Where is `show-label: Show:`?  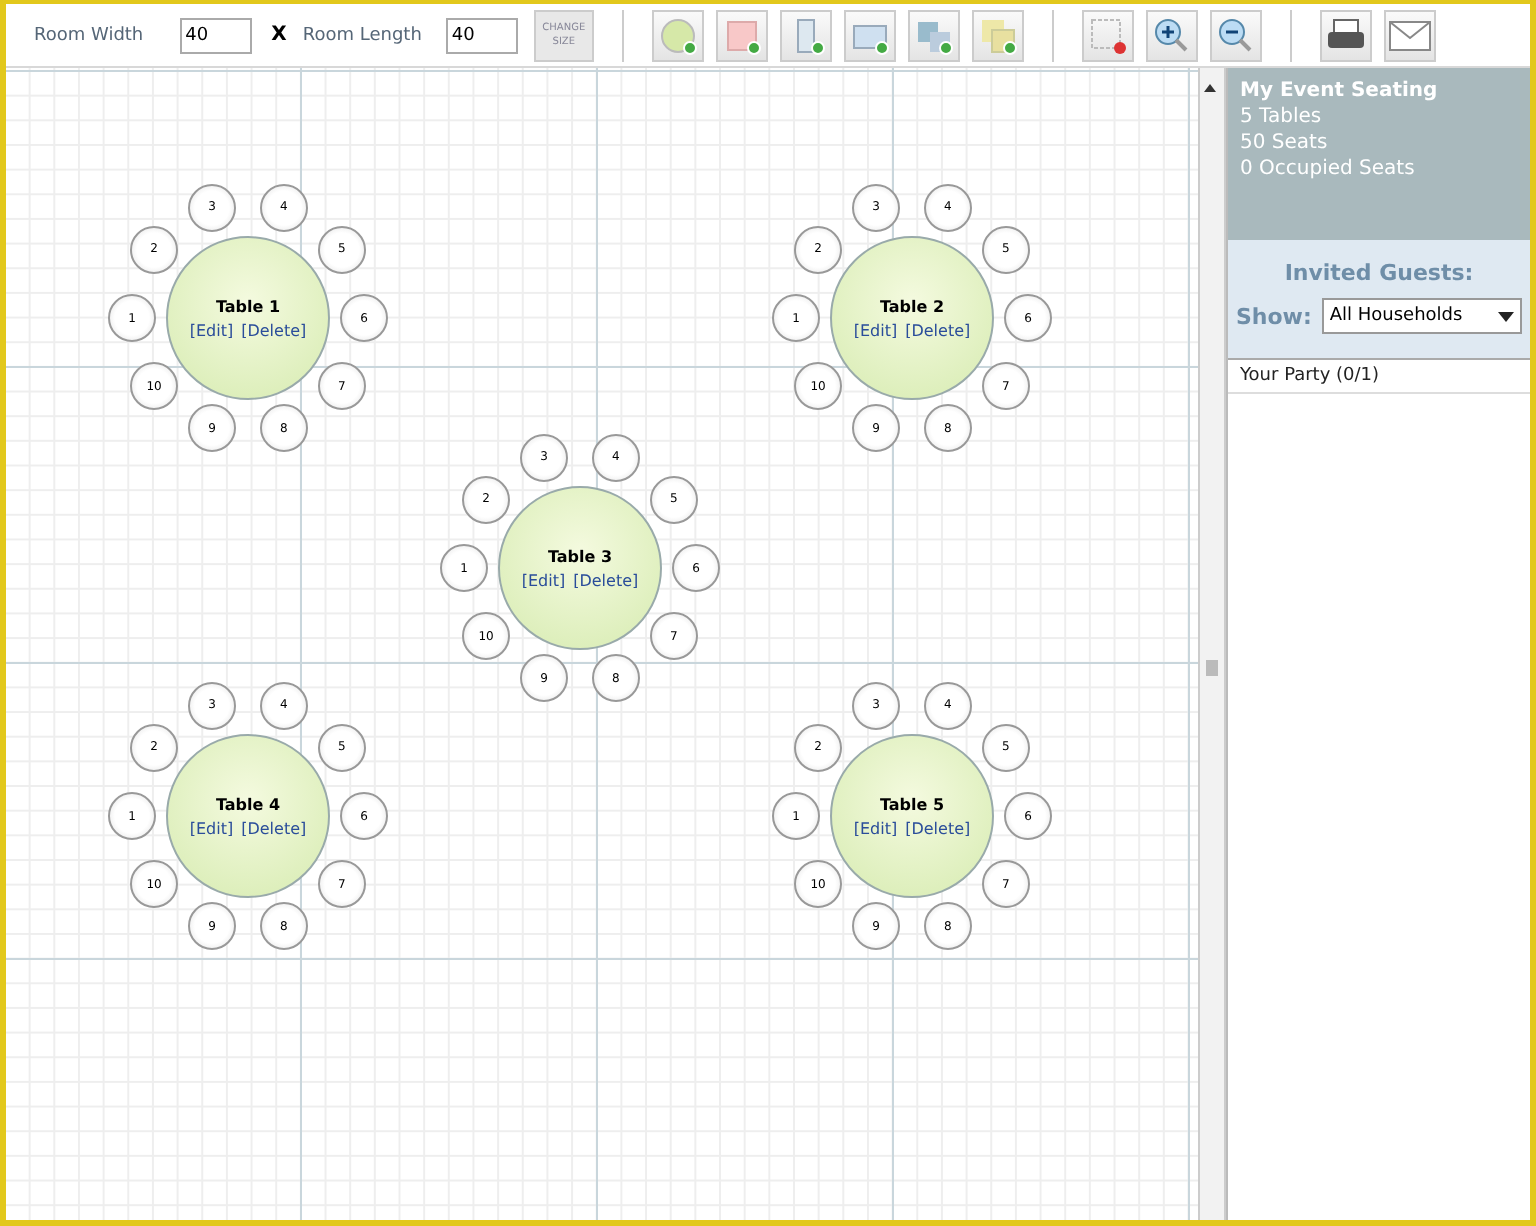
show-label: Show: is located at coordinates (1274, 316).